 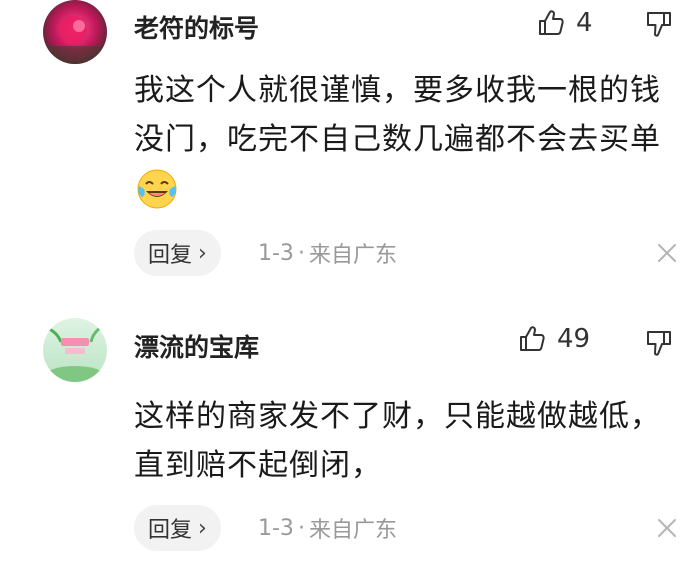 What do you see at coordinates (553, 339) in the screenshot?
I see `like-button: 49` at bounding box center [553, 339].